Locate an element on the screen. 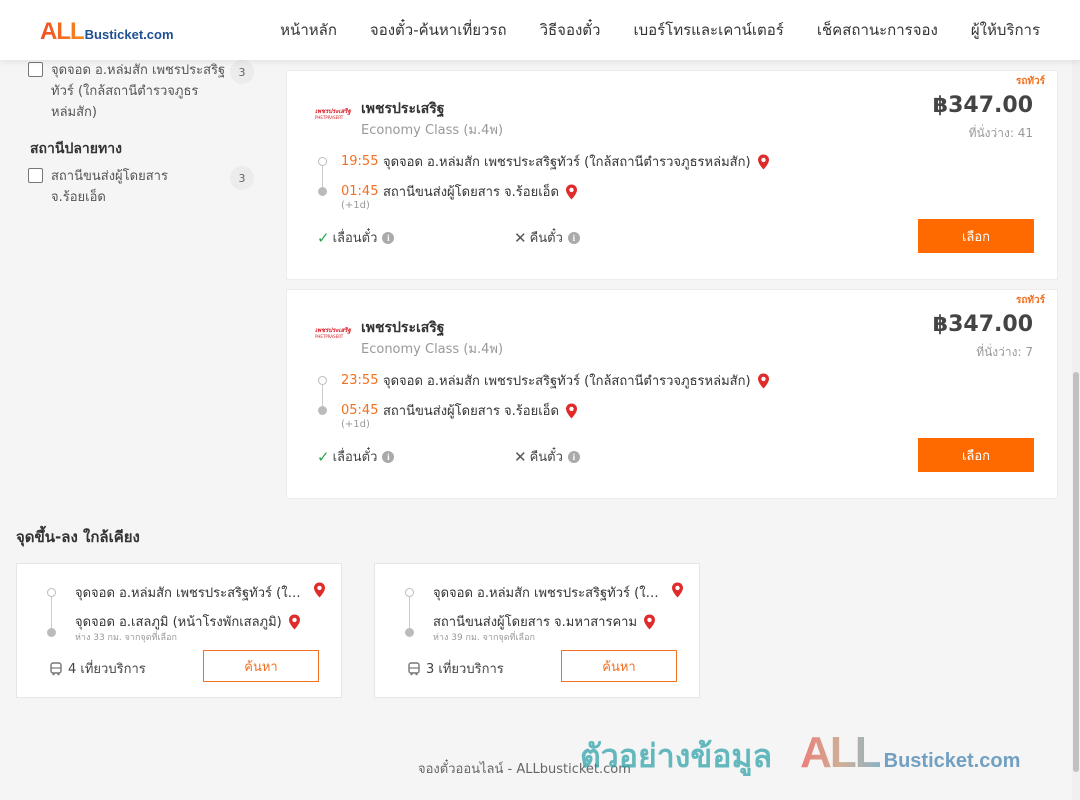  logo-all: ALL is located at coordinates (62, 31).